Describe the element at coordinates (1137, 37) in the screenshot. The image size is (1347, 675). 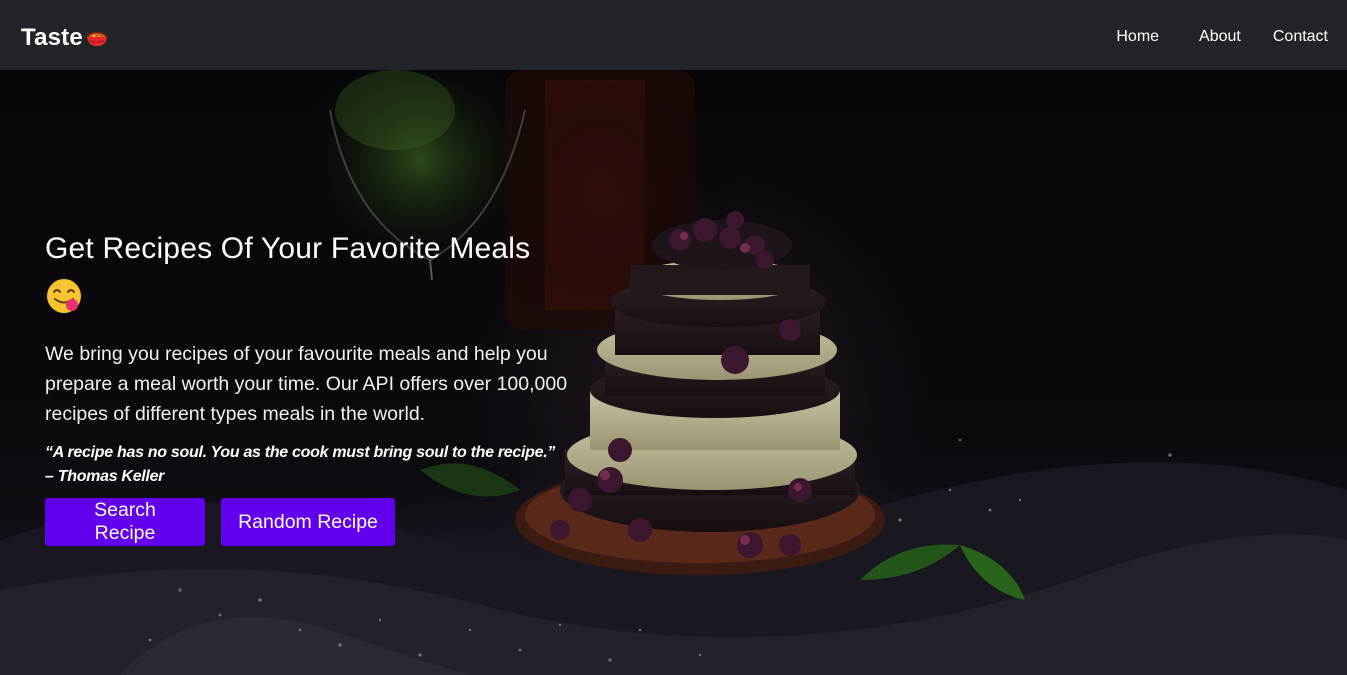
I see `nav-home-link: Home` at that location.